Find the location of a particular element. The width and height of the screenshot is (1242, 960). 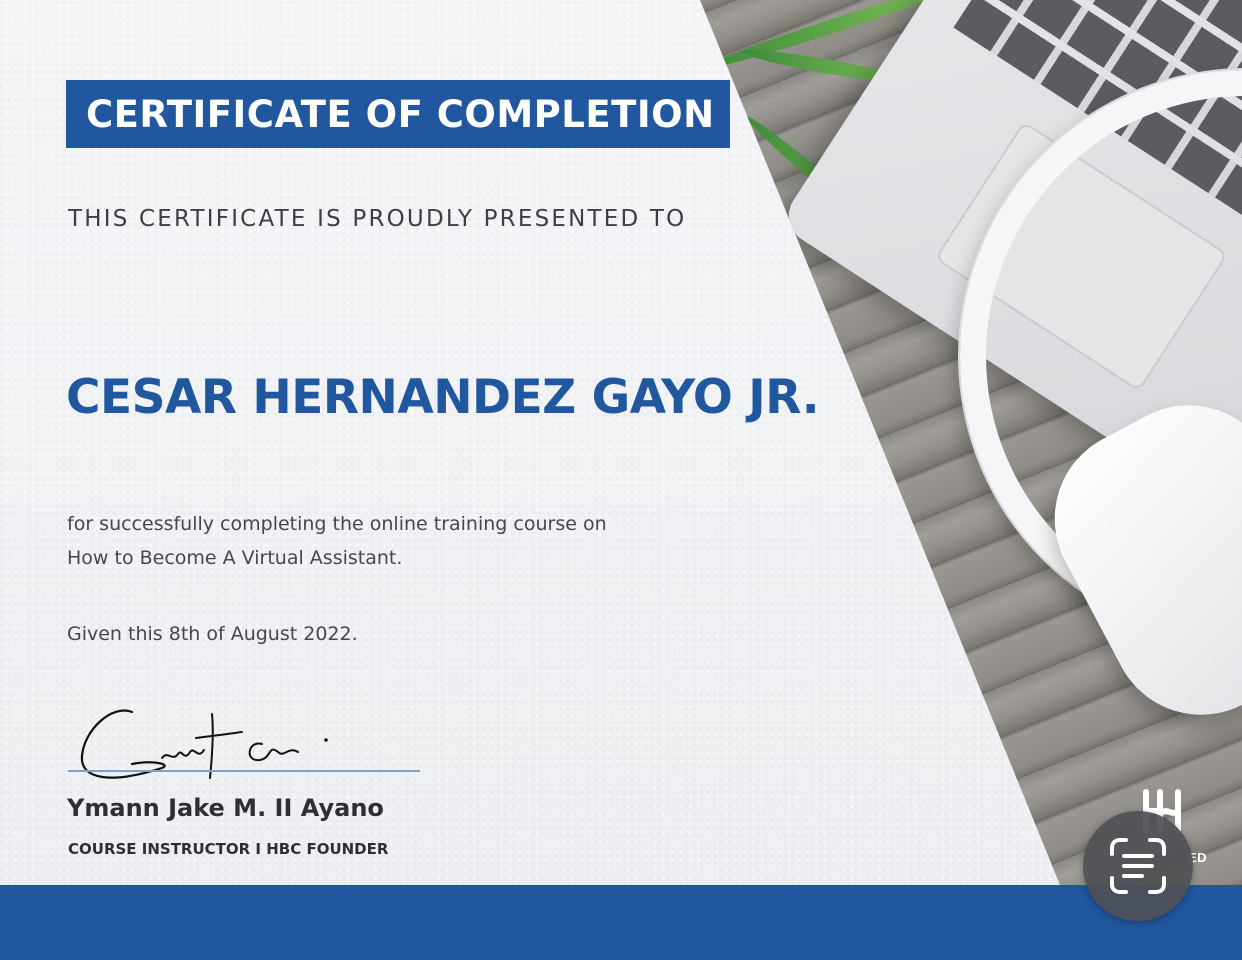

live-text-scan-button is located at coordinates (1138, 866).